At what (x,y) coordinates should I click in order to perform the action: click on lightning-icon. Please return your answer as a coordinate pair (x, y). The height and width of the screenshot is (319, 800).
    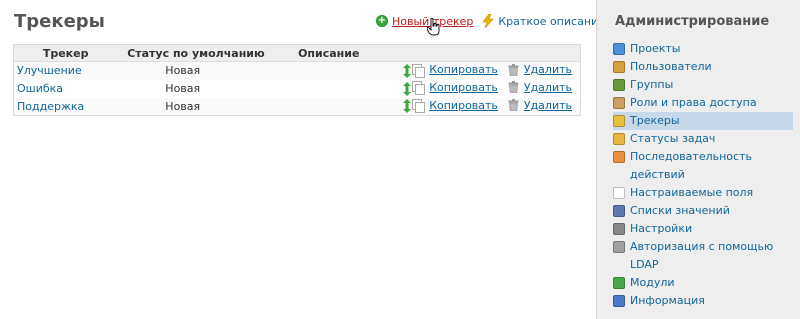
    Looking at the image, I should click on (488, 21).